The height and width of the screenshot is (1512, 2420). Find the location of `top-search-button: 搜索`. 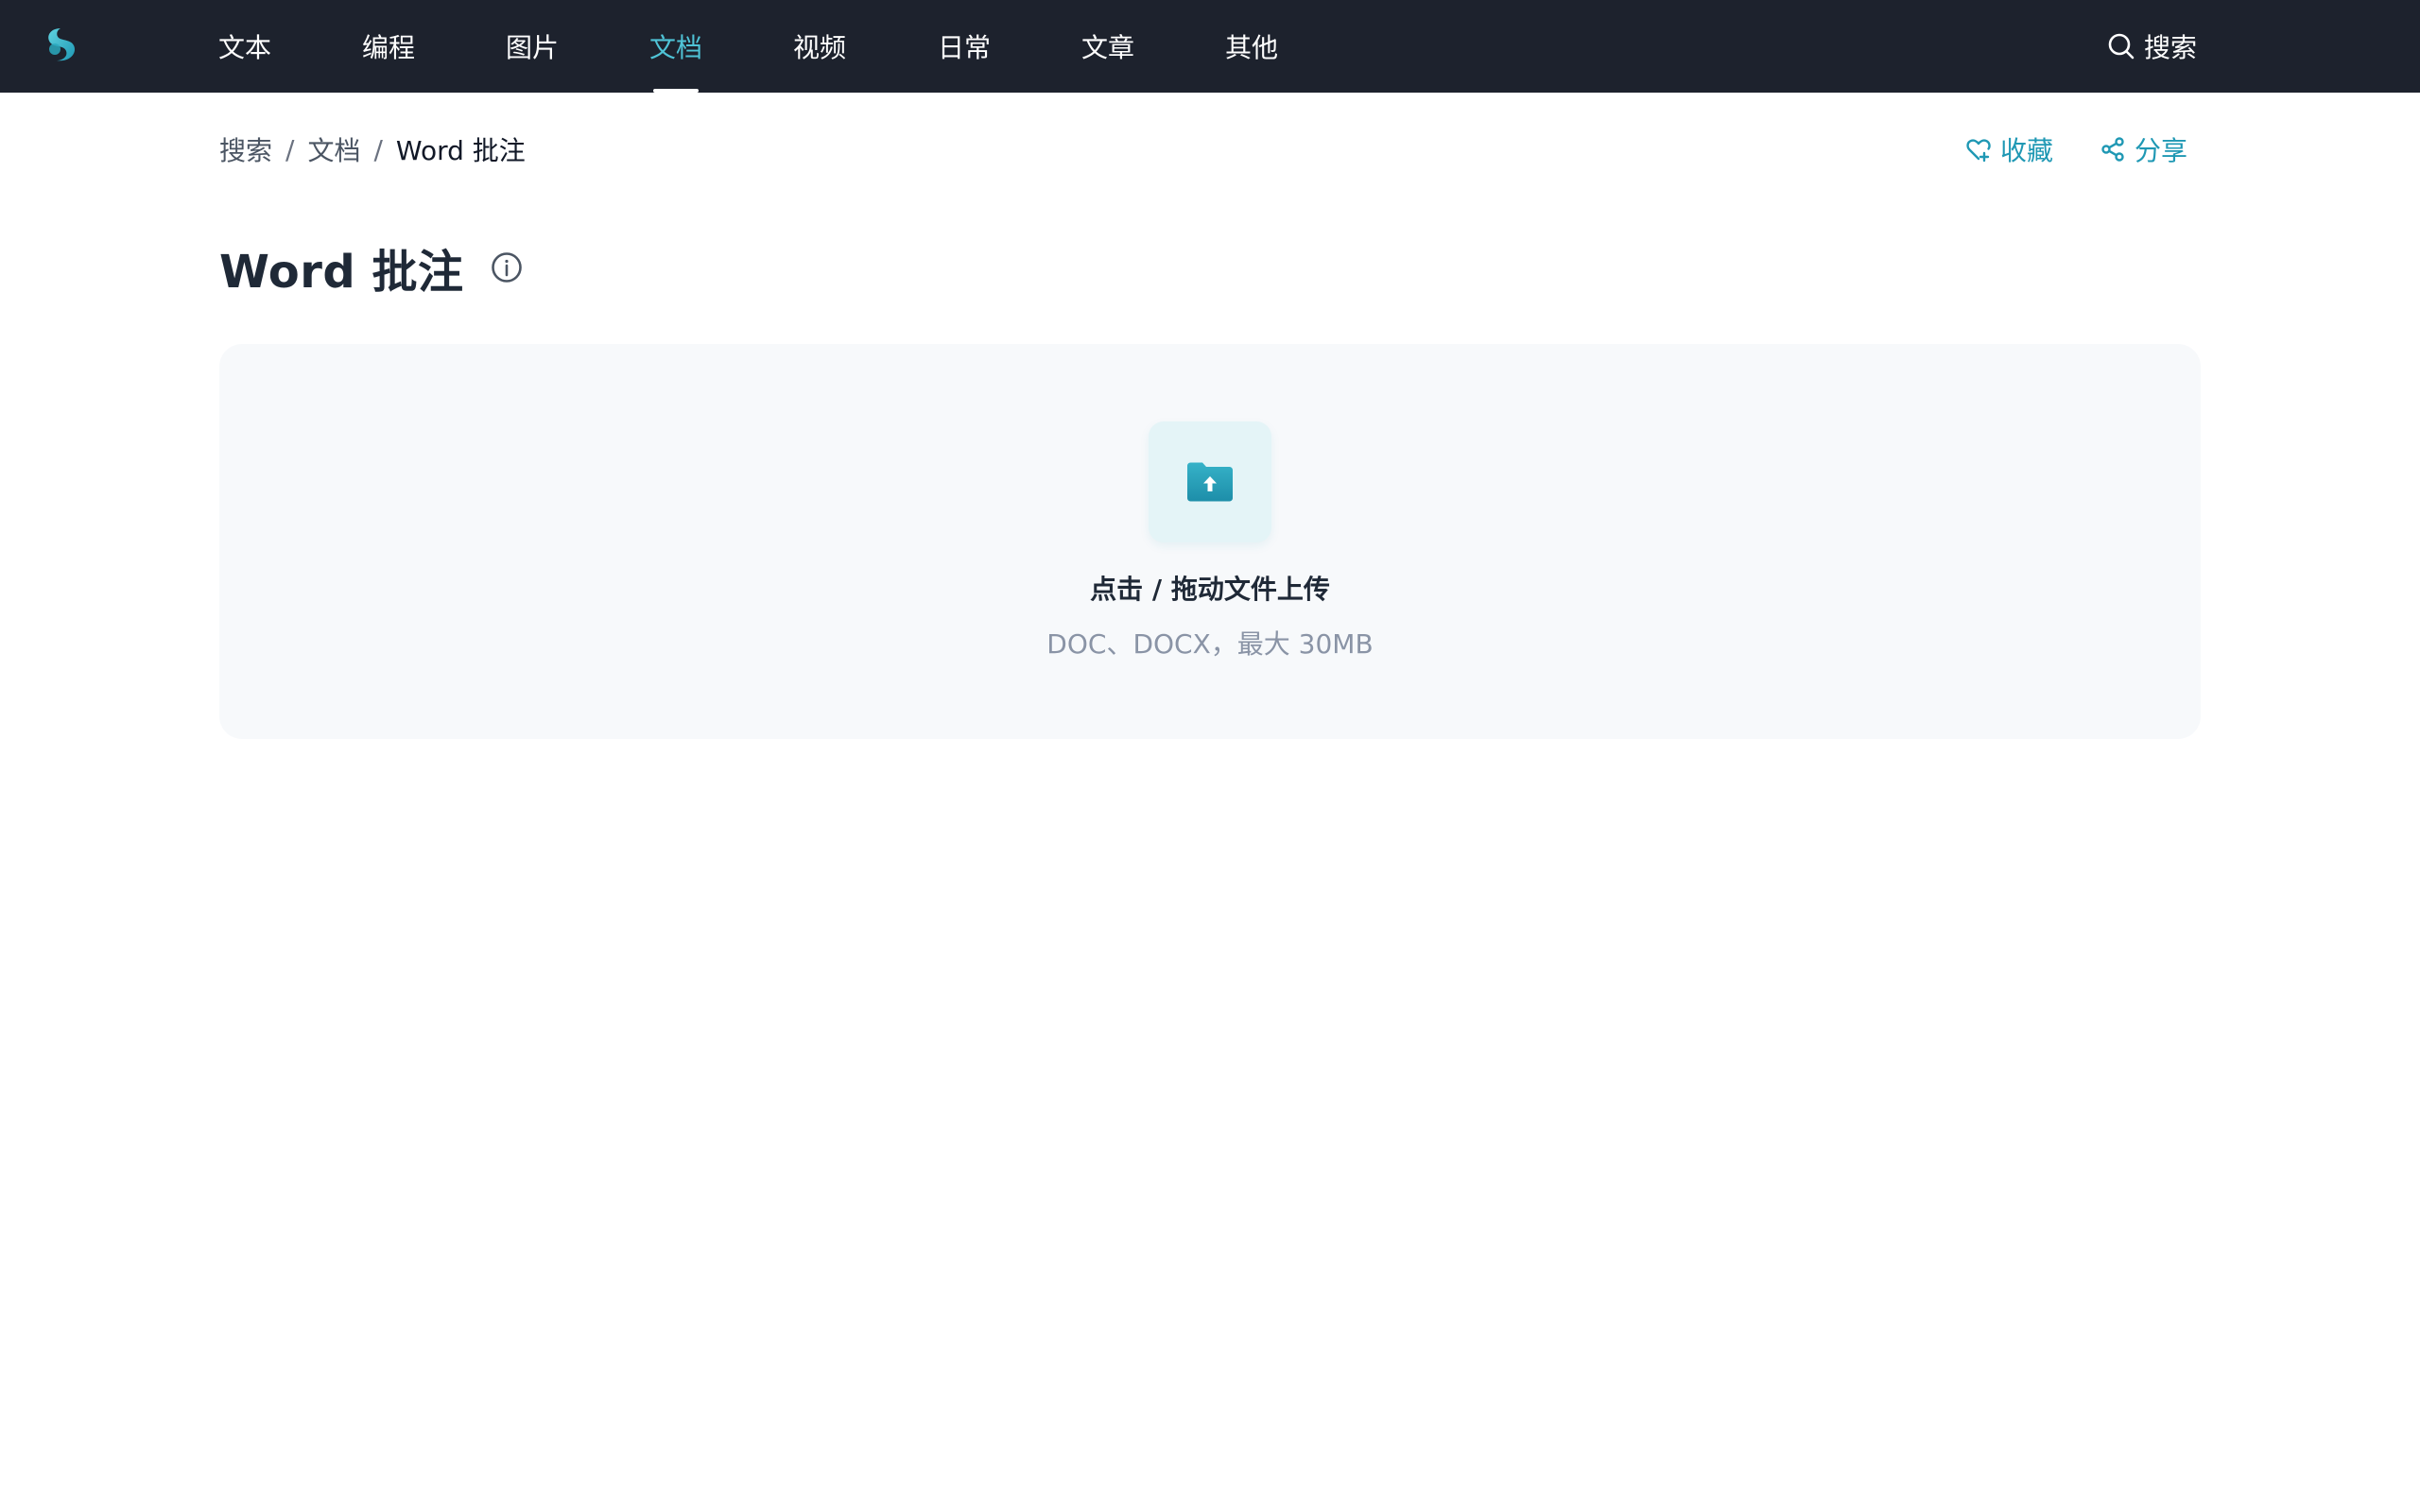

top-search-button: 搜索 is located at coordinates (2152, 46).